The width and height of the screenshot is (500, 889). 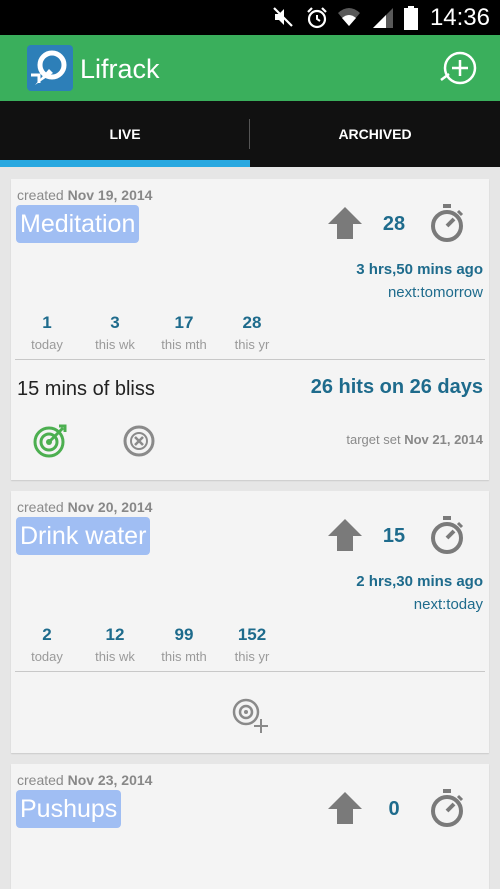 What do you see at coordinates (252, 322) in the screenshot?
I see `stat-value: 28` at bounding box center [252, 322].